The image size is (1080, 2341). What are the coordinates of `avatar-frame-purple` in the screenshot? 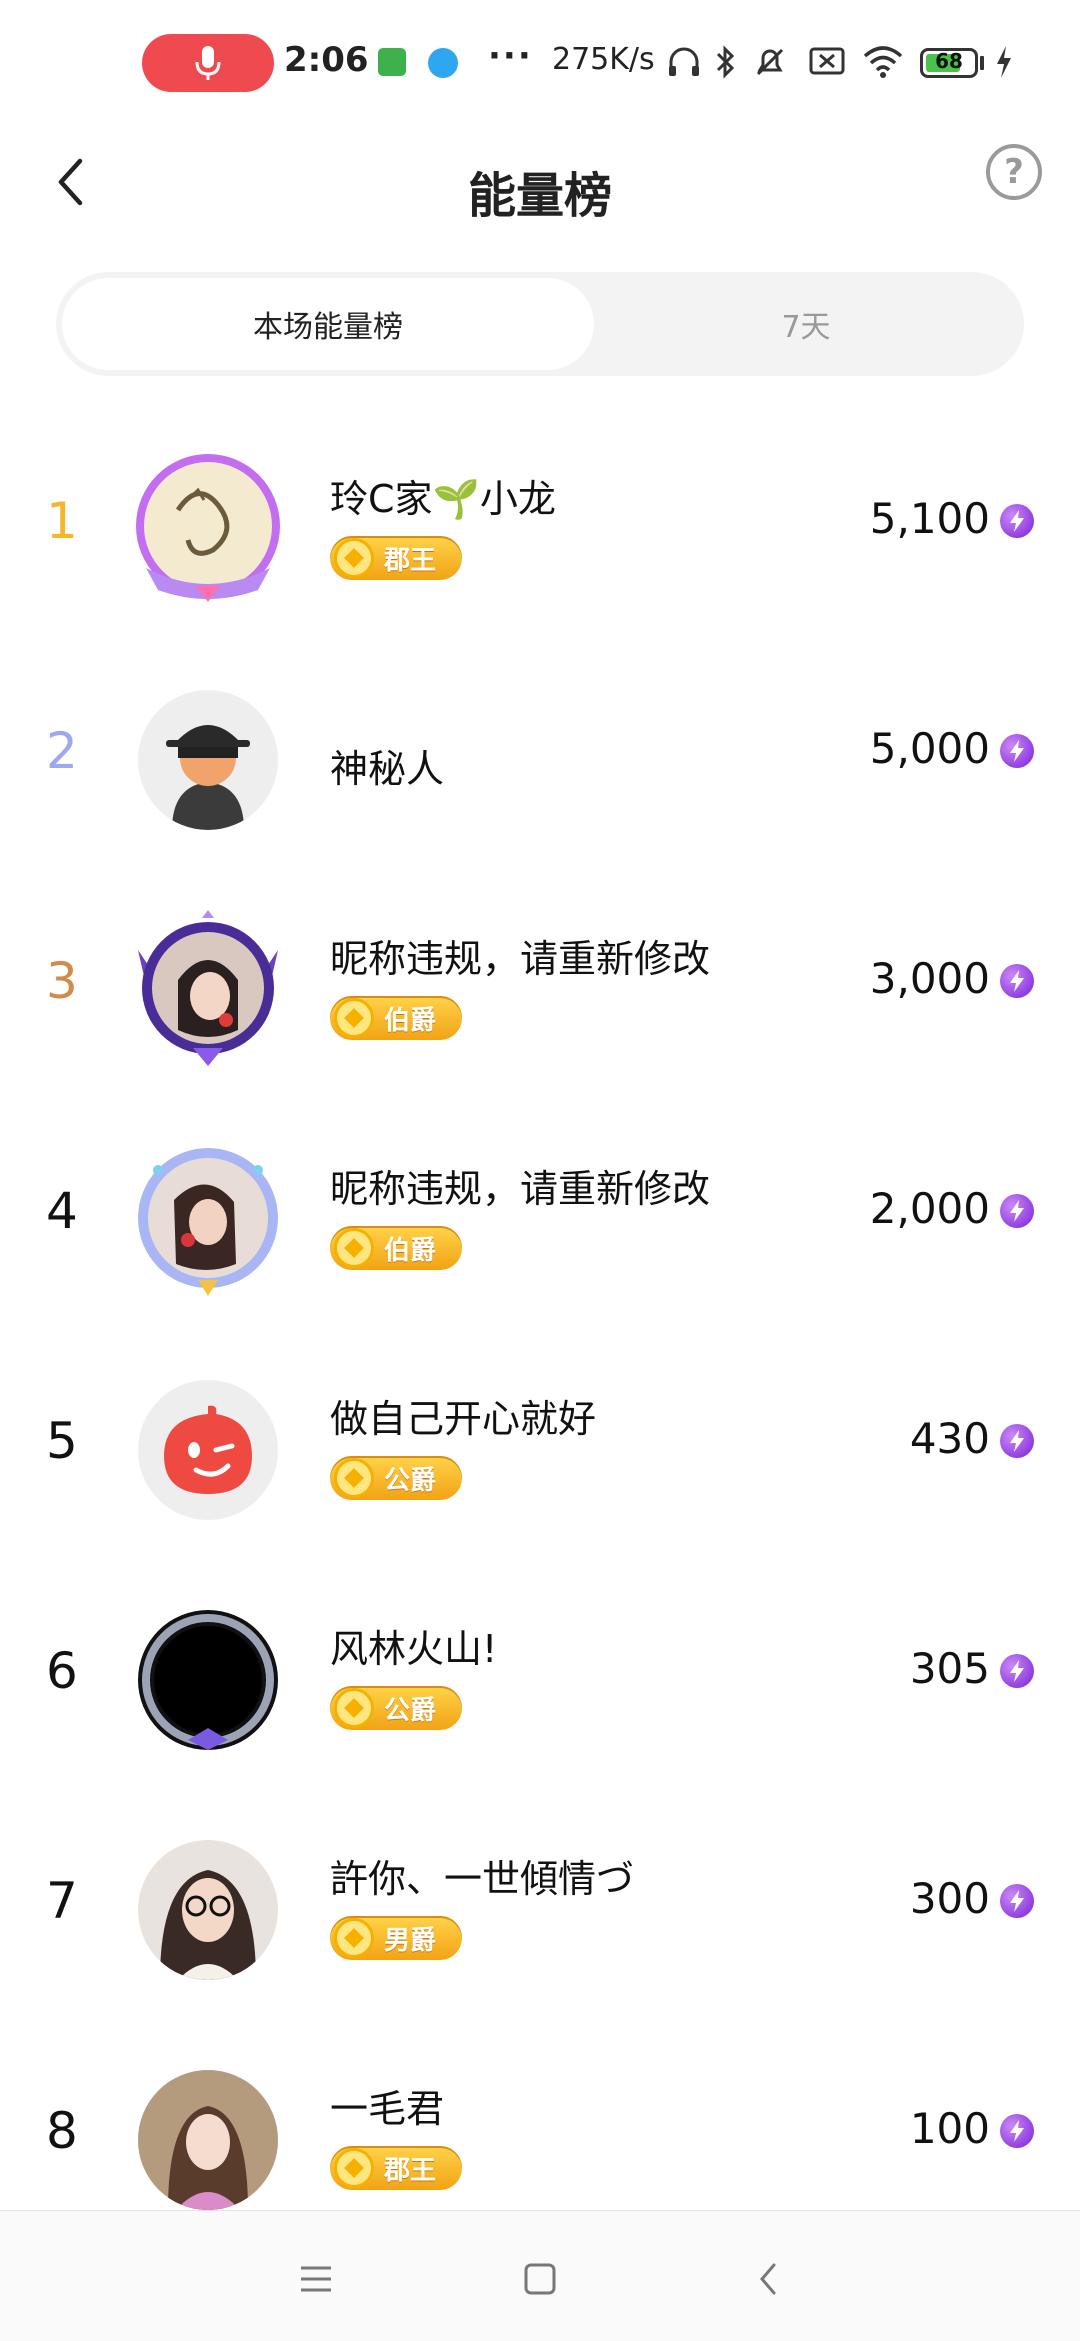 It's located at (208, 528).